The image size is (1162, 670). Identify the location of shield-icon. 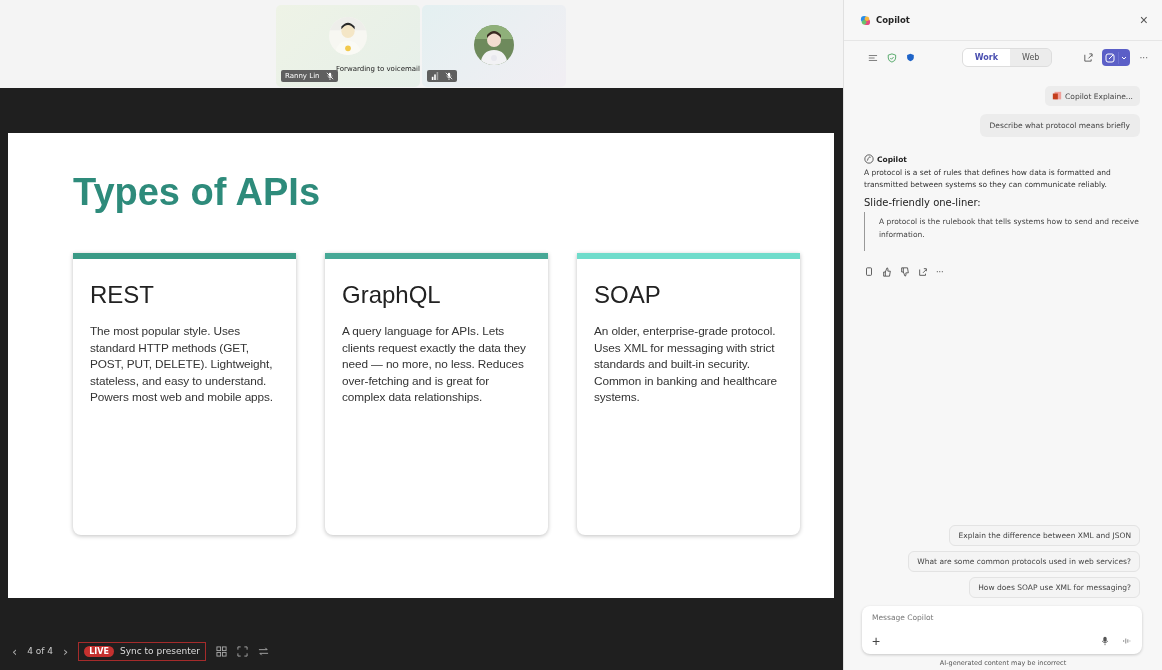
(910, 57).